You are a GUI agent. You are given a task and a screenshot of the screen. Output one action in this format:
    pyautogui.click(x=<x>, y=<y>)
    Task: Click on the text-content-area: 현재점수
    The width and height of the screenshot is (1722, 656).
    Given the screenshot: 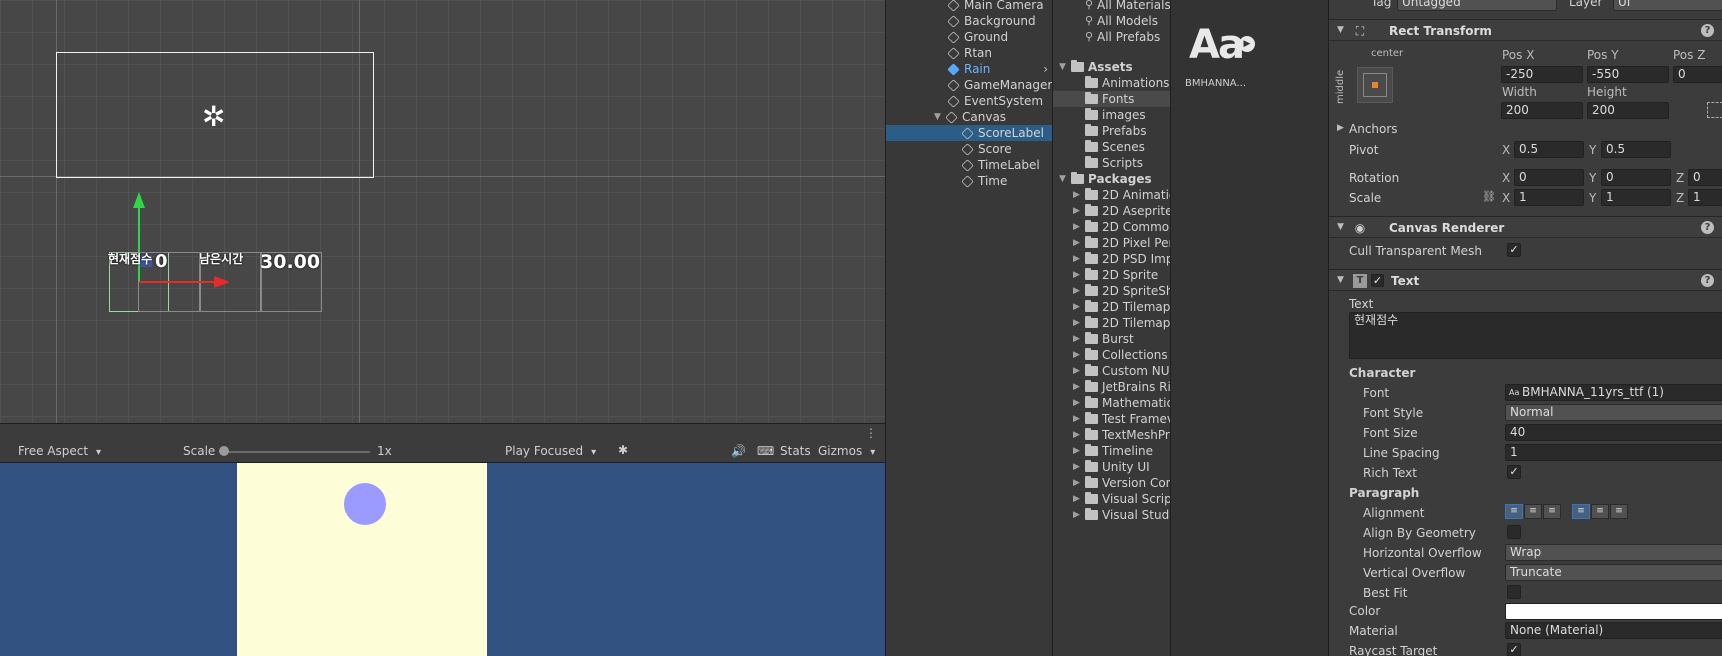 What is the action you would take?
    pyautogui.click(x=1535, y=335)
    